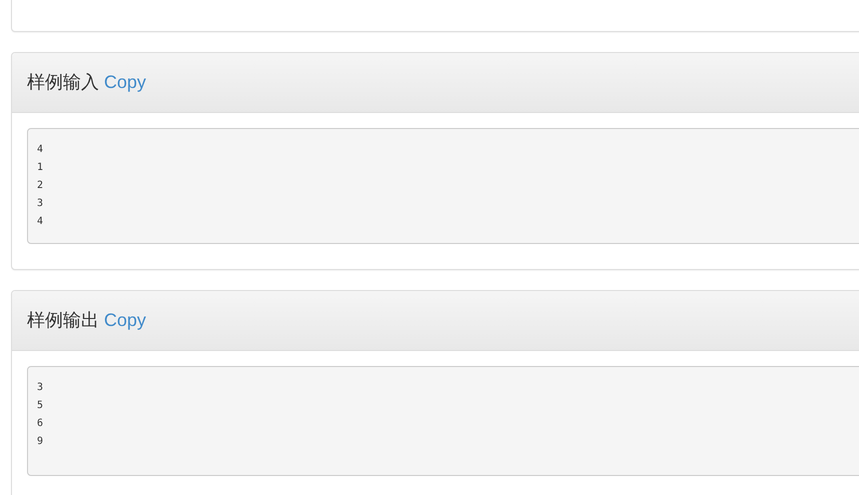  I want to click on panel-title: 样例输入, so click(63, 82).